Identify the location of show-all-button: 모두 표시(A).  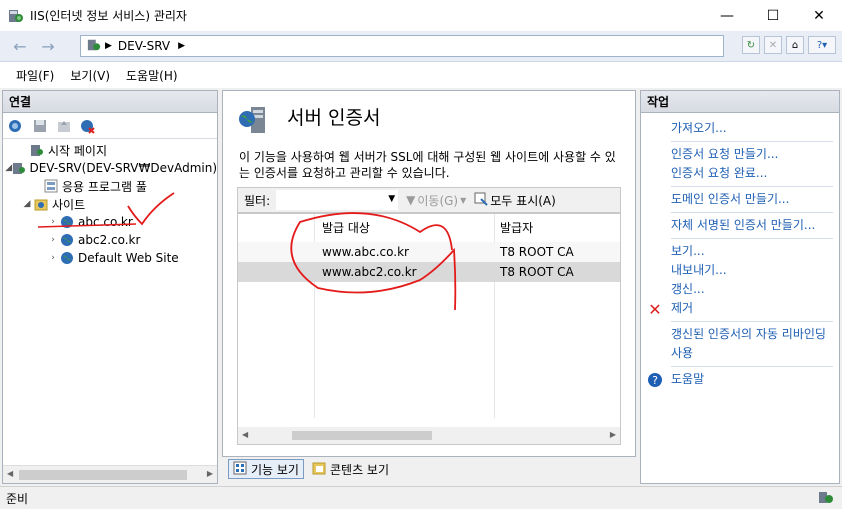
(515, 200).